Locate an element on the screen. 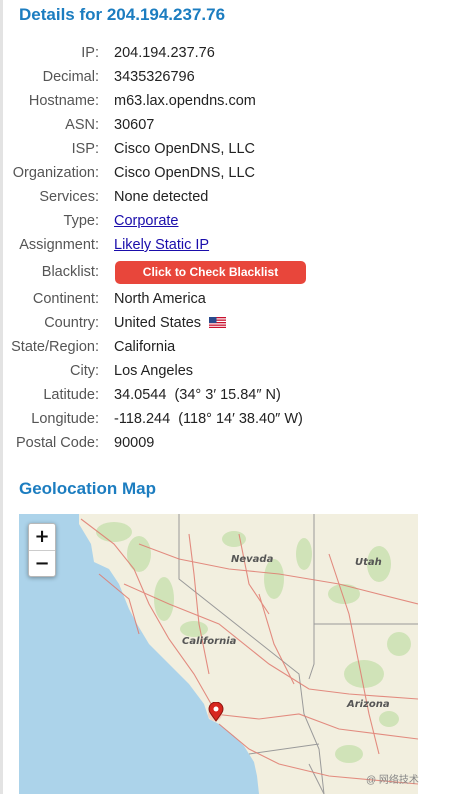  field-label: Organization: is located at coordinates (55, 173).